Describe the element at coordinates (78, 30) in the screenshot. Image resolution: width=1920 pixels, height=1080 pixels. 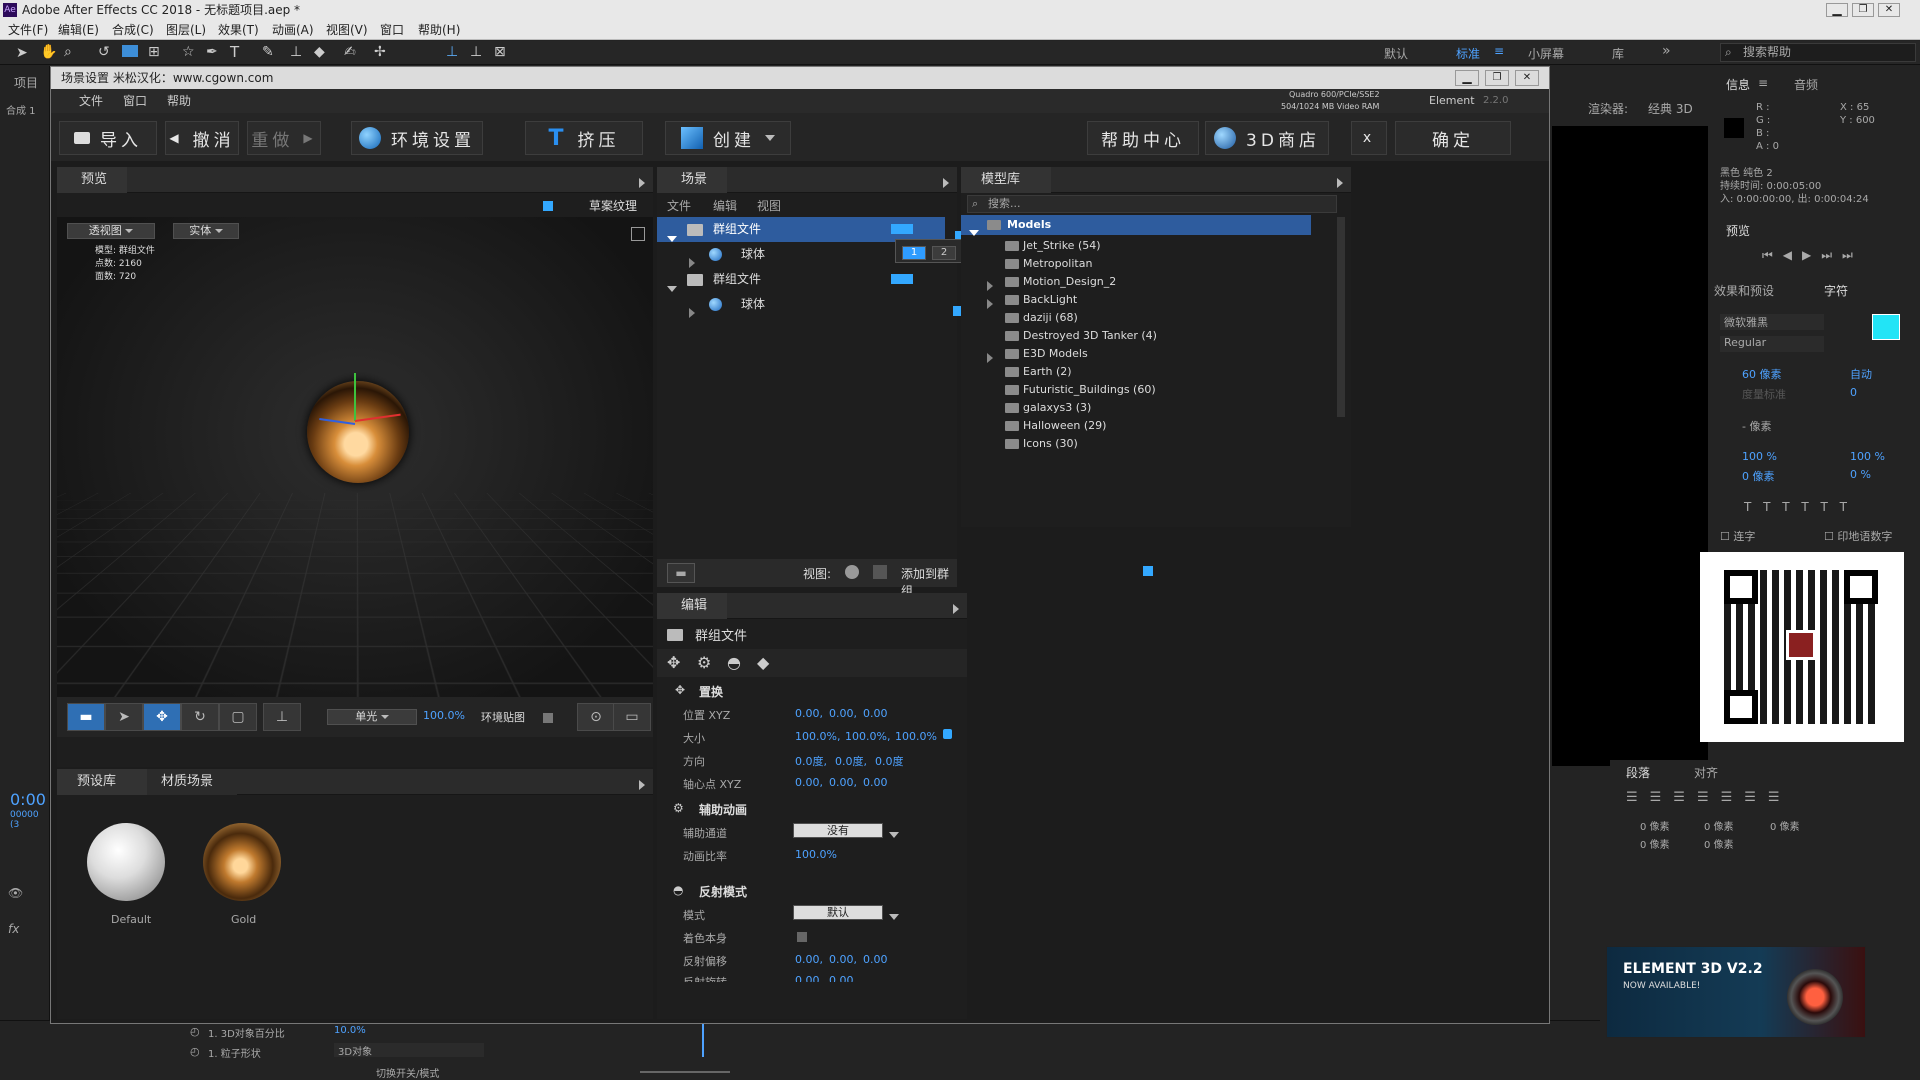
I see `ae-menu-edit: 编辑(E)` at that location.